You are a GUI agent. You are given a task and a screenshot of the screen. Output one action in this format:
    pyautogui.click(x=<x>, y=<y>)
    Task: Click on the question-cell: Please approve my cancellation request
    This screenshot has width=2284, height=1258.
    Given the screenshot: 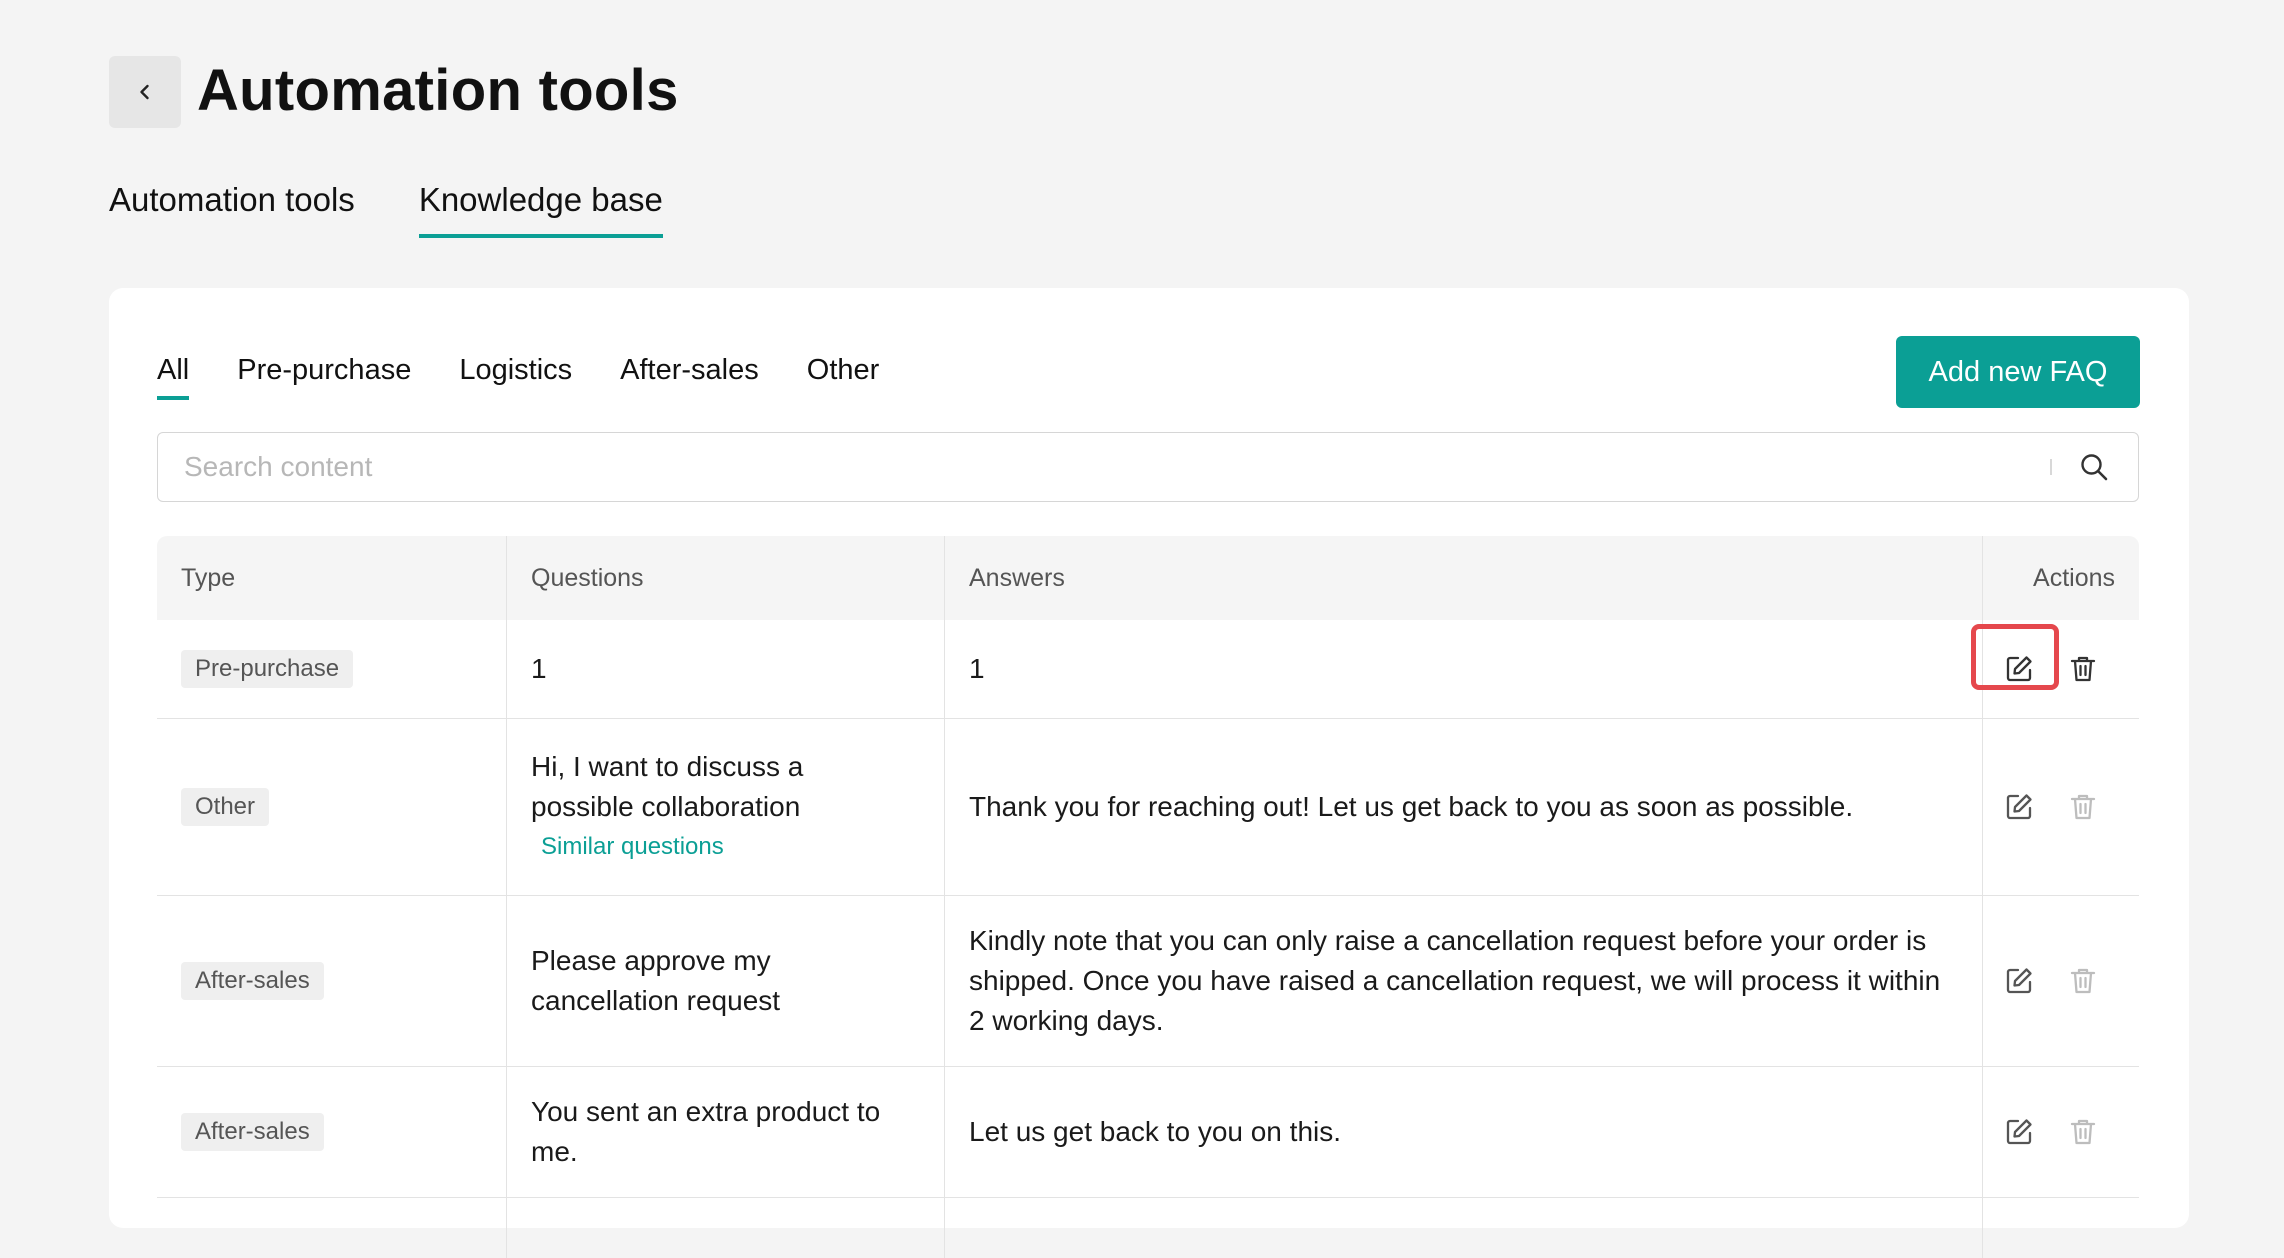 What is the action you would take?
    pyautogui.click(x=726, y=981)
    